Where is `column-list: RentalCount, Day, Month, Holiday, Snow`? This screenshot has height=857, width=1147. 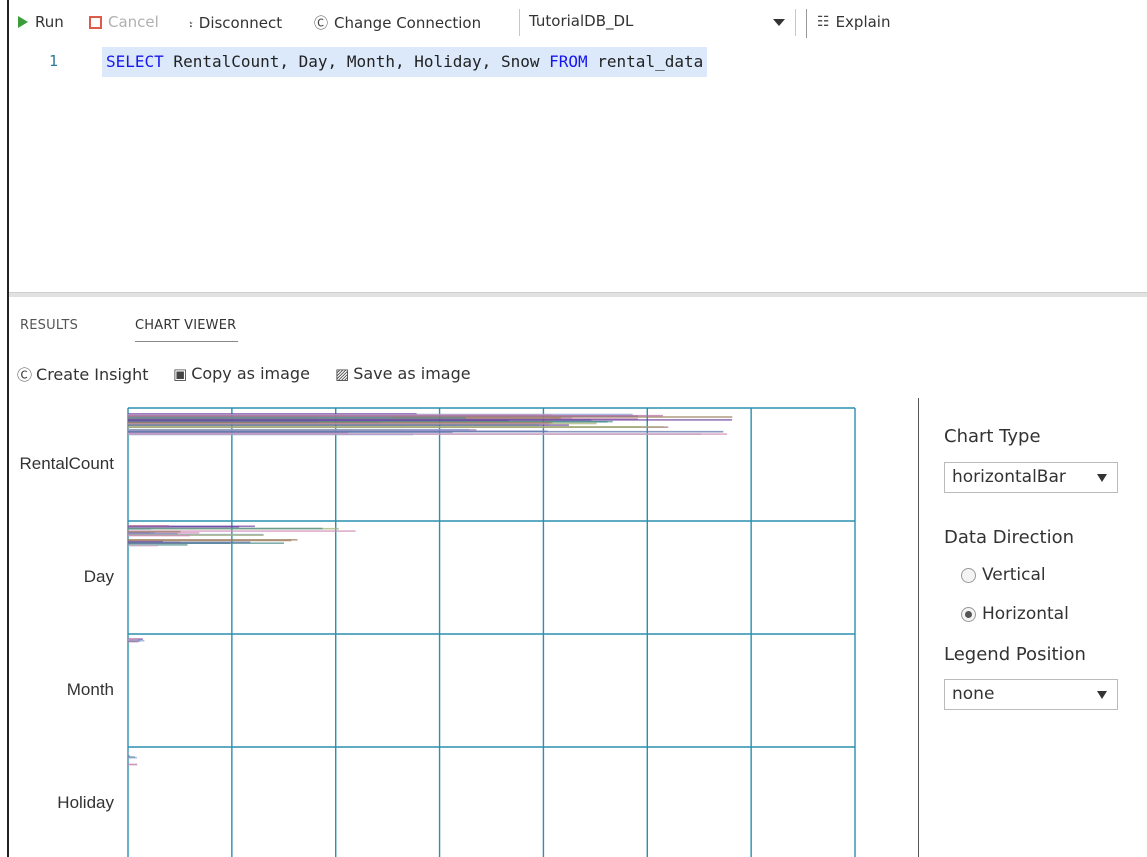
column-list: RentalCount, Day, Month, Holiday, Snow is located at coordinates (356, 61).